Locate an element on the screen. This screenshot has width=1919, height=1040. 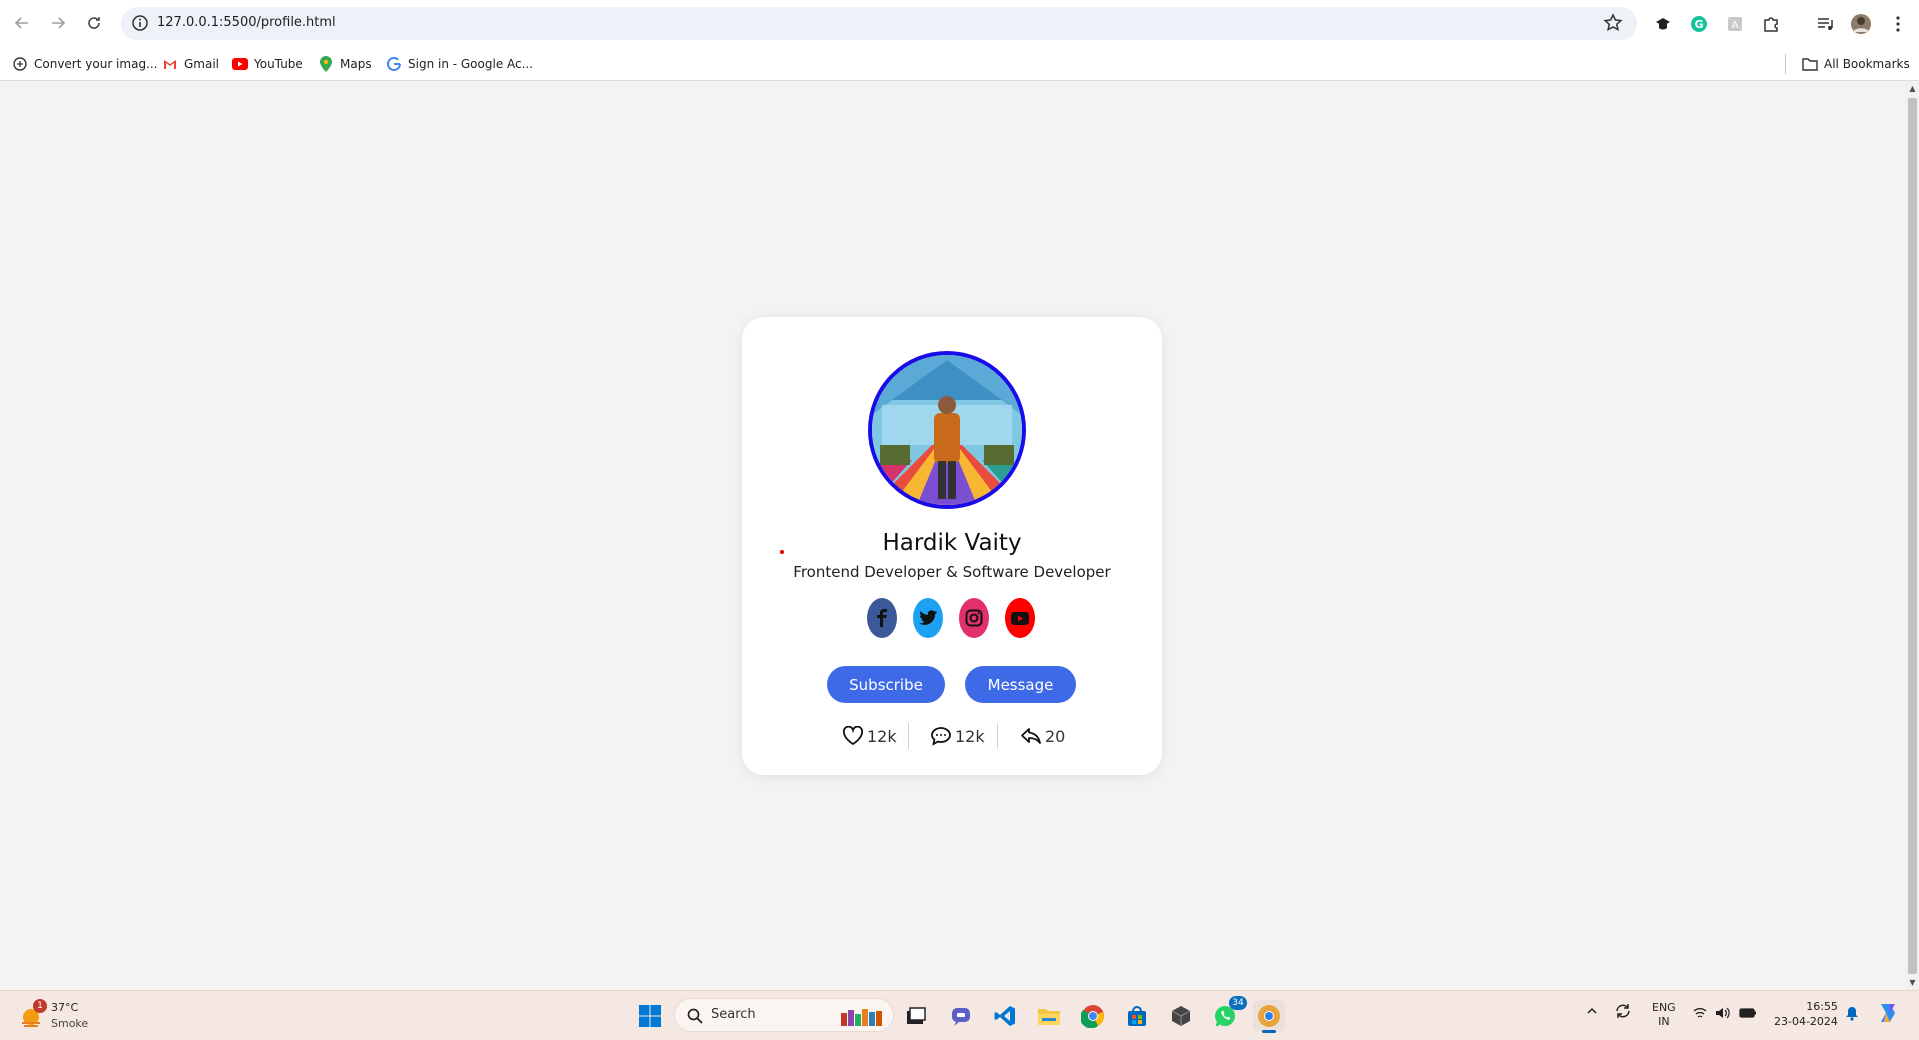
url-text: 127.0.0.1:5500/profile.html is located at coordinates (246, 22).